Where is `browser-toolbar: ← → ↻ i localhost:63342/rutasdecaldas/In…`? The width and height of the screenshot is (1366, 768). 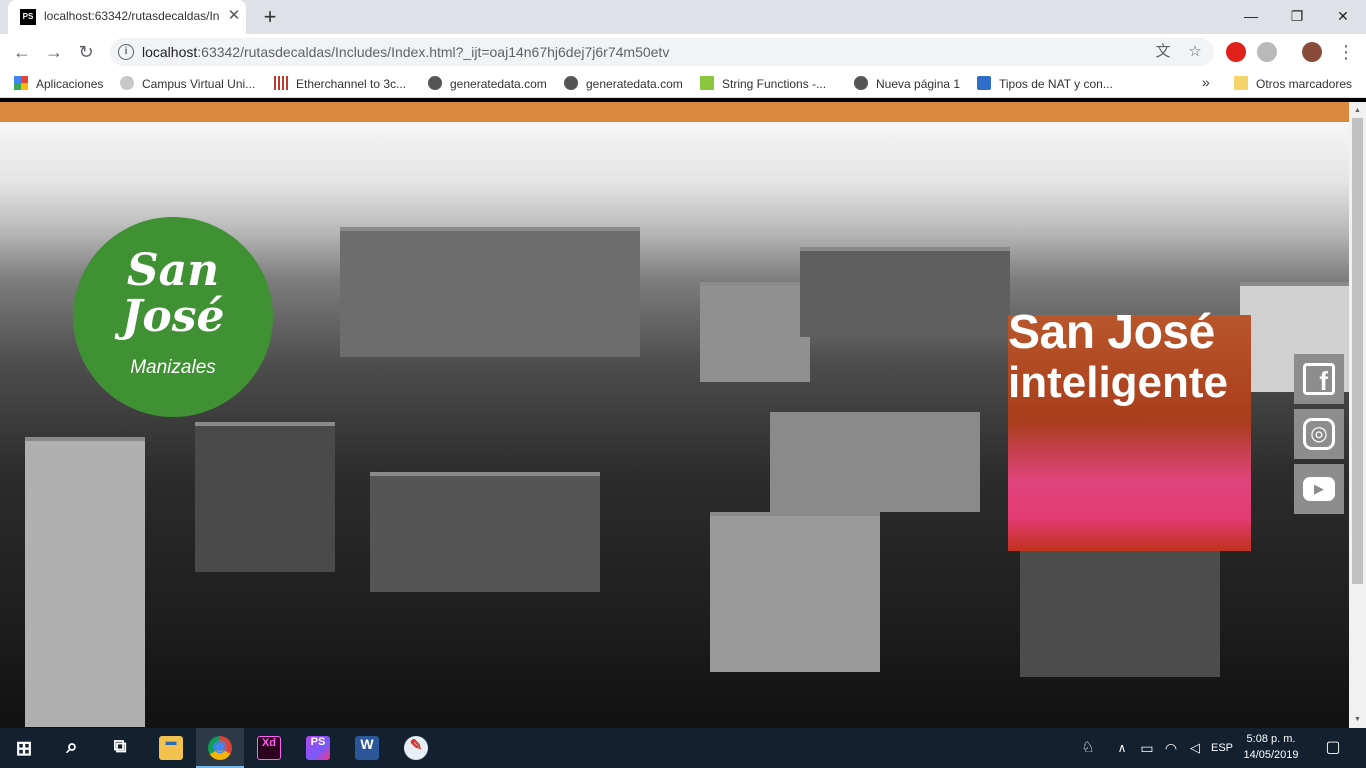
browser-toolbar: ← → ↻ i localhost:63342/rutasdecaldas/In… is located at coordinates (683, 52).